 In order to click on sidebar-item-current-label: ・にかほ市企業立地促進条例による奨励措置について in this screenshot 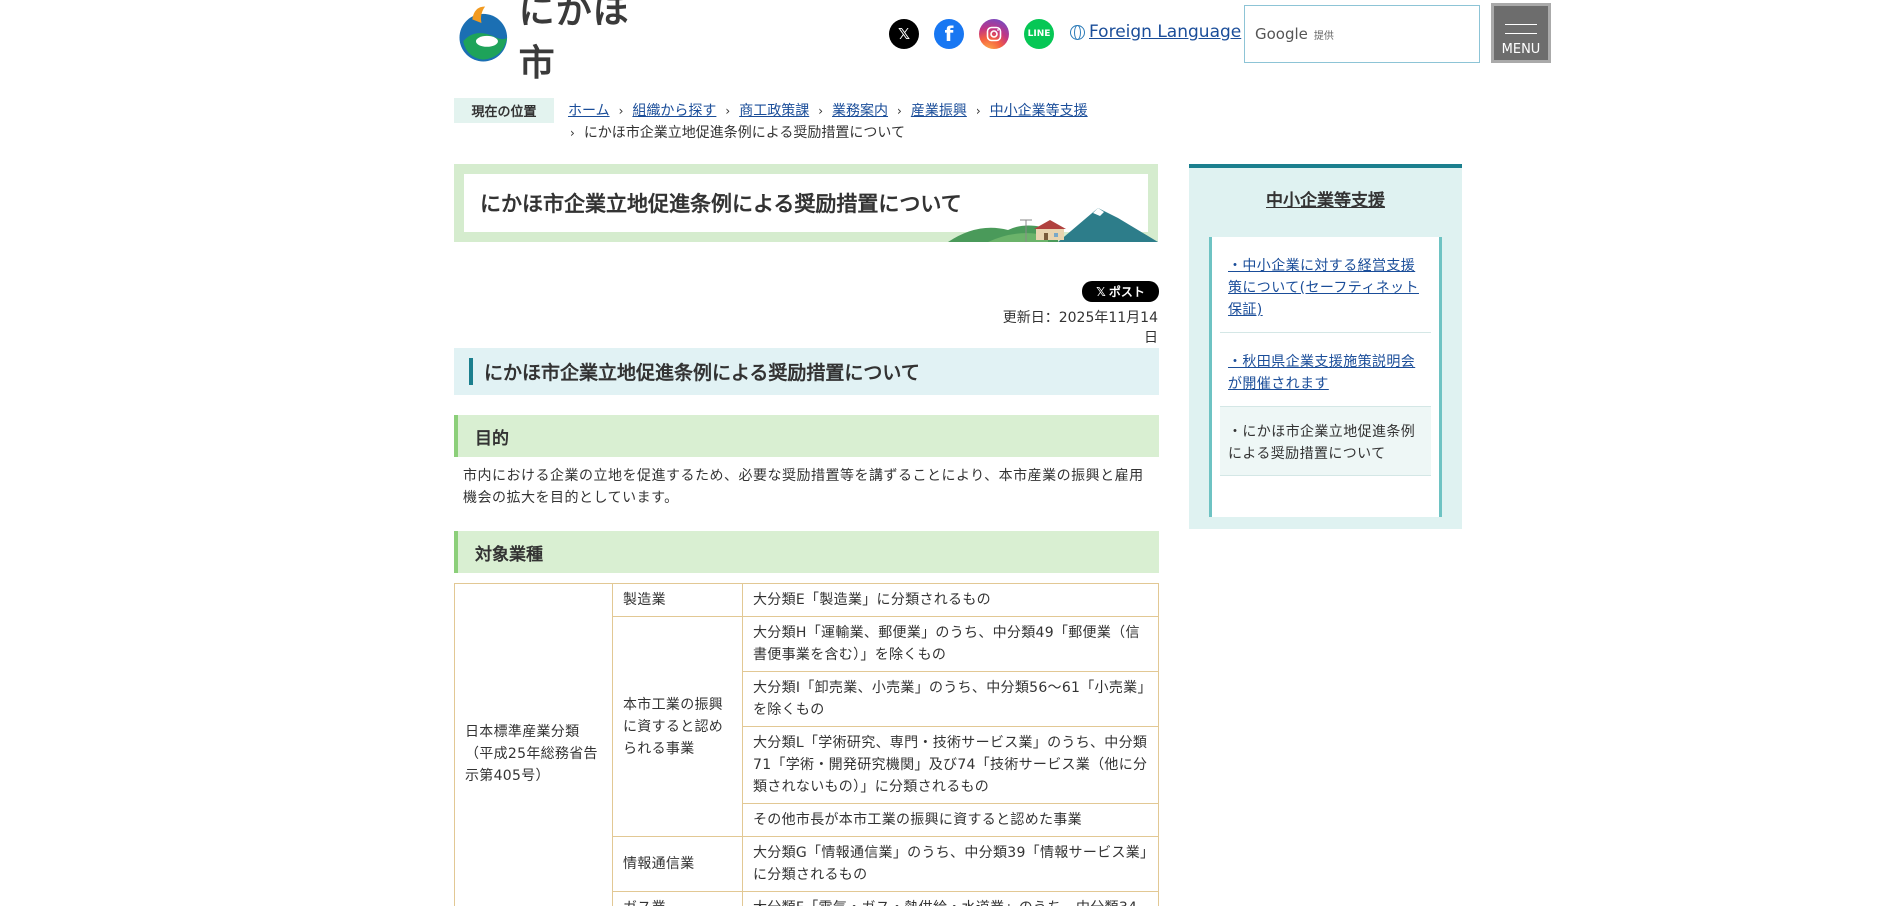, I will do `click(1322, 443)`.